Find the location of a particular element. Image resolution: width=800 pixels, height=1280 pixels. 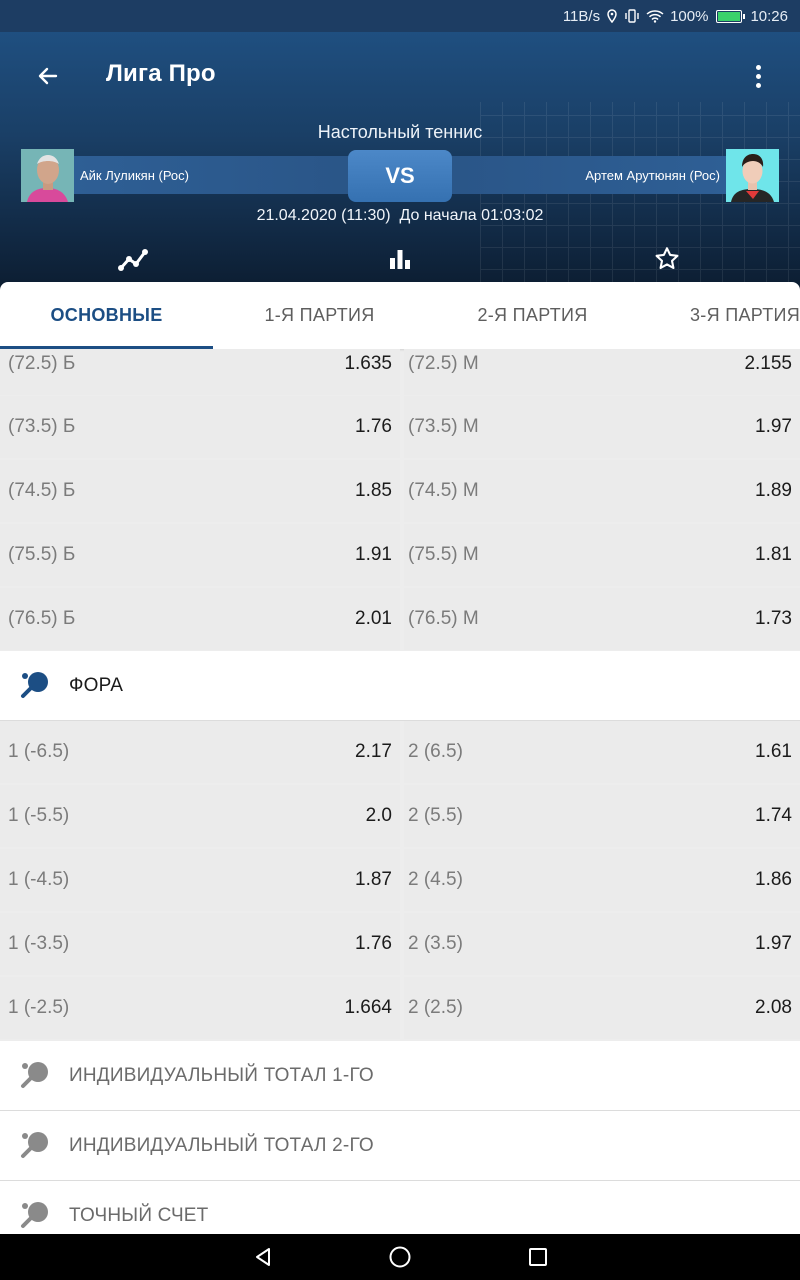

clock: 10:26 is located at coordinates (769, 16).